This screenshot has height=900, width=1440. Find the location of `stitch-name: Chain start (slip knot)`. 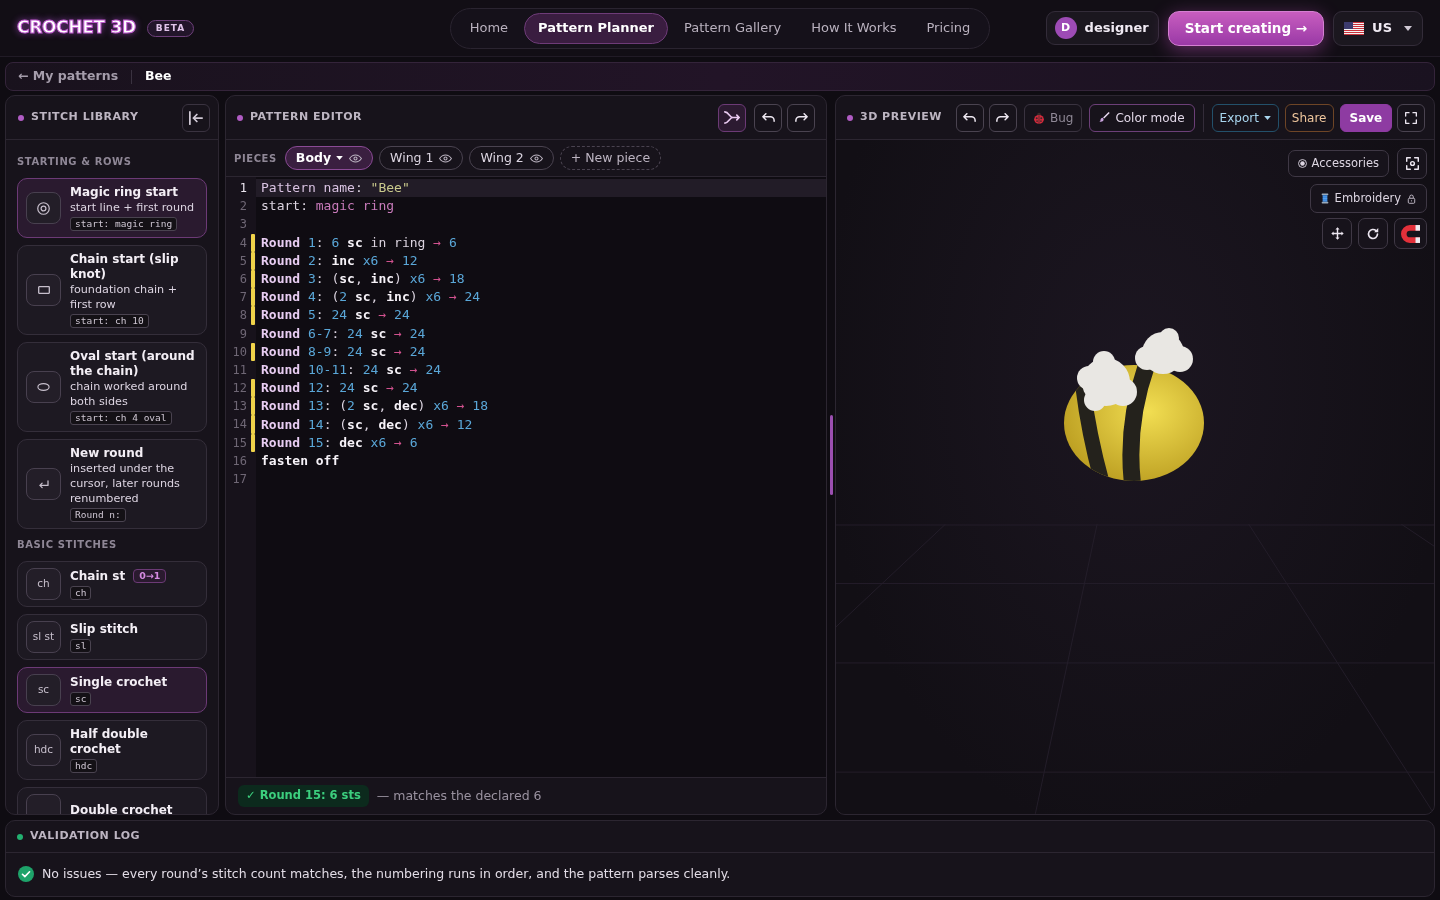

stitch-name: Chain start (slip knot) is located at coordinates (125, 267).